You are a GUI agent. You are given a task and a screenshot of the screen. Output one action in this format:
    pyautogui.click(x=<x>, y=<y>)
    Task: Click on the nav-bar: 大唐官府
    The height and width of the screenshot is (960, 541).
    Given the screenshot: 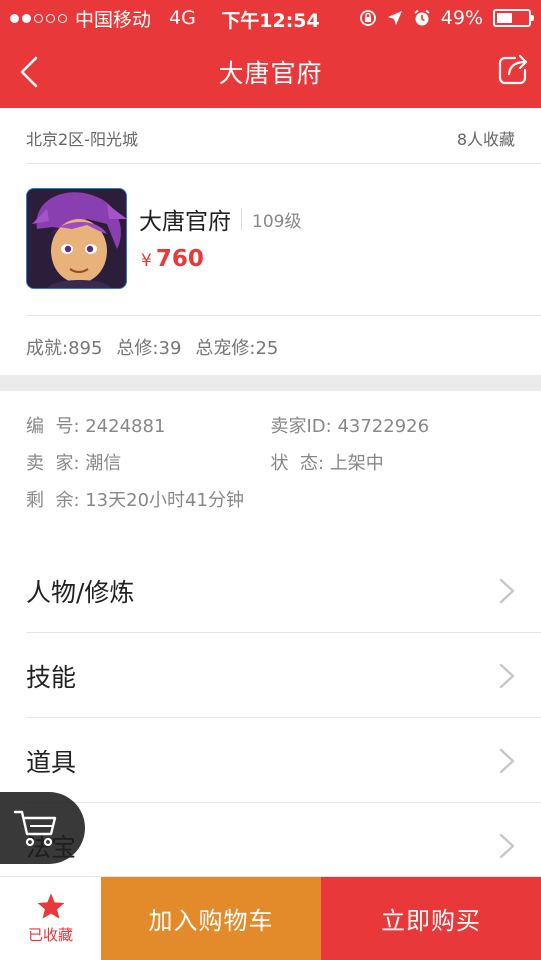 What is the action you would take?
    pyautogui.click(x=270, y=72)
    